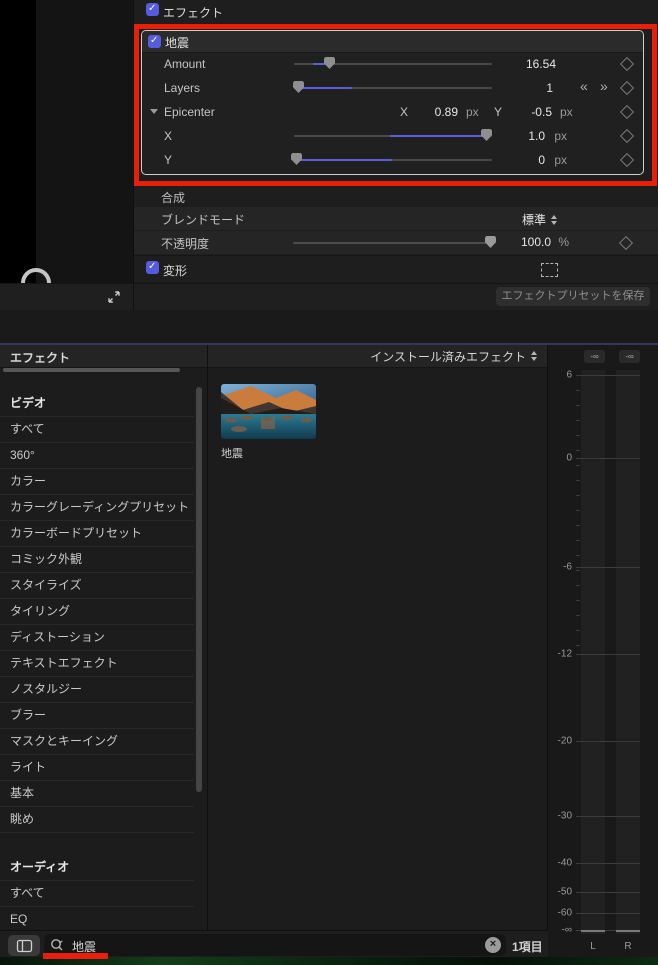 This screenshot has width=658, height=965. Describe the element at coordinates (541, 160) in the screenshot. I see `y-value: 0` at that location.